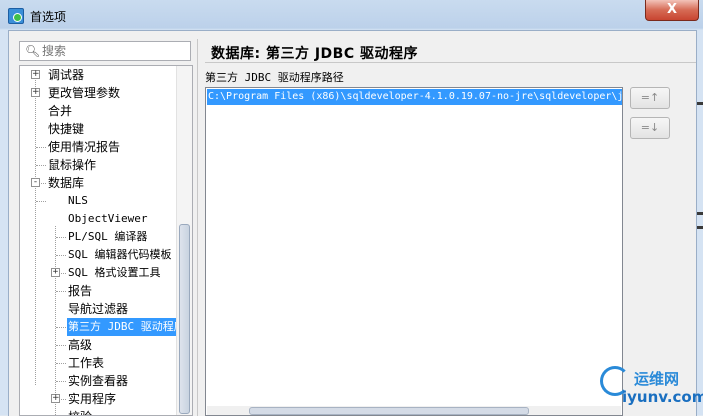 Image resolution: width=703 pixels, height=416 pixels. I want to click on tree-item-label: 调试器, so click(66, 75).